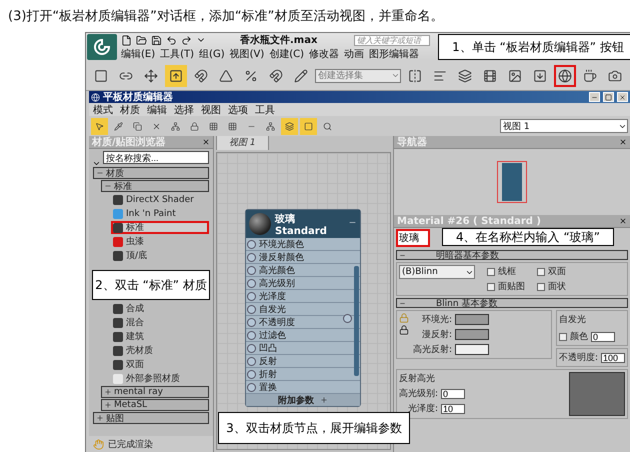  I want to click on option-checkbox: 线框, so click(506, 271).